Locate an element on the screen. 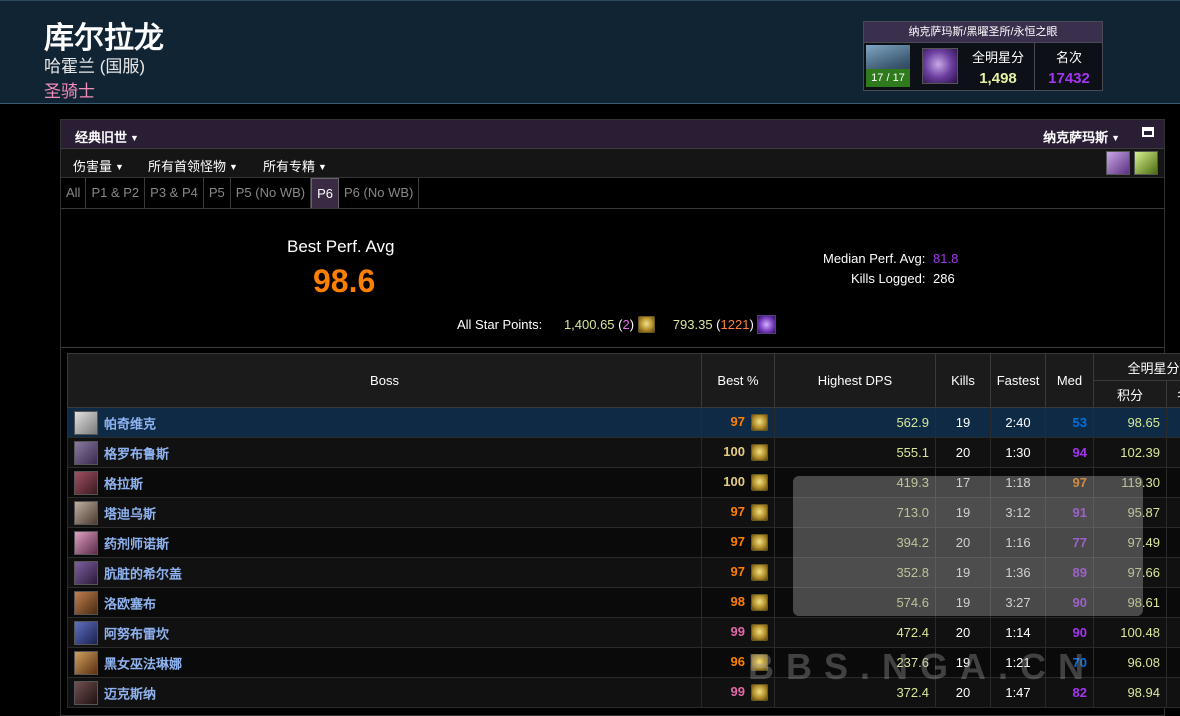 Image resolution: width=1180 pixels, height=716 pixels. class-toggle-icon is located at coordinates (1118, 163).